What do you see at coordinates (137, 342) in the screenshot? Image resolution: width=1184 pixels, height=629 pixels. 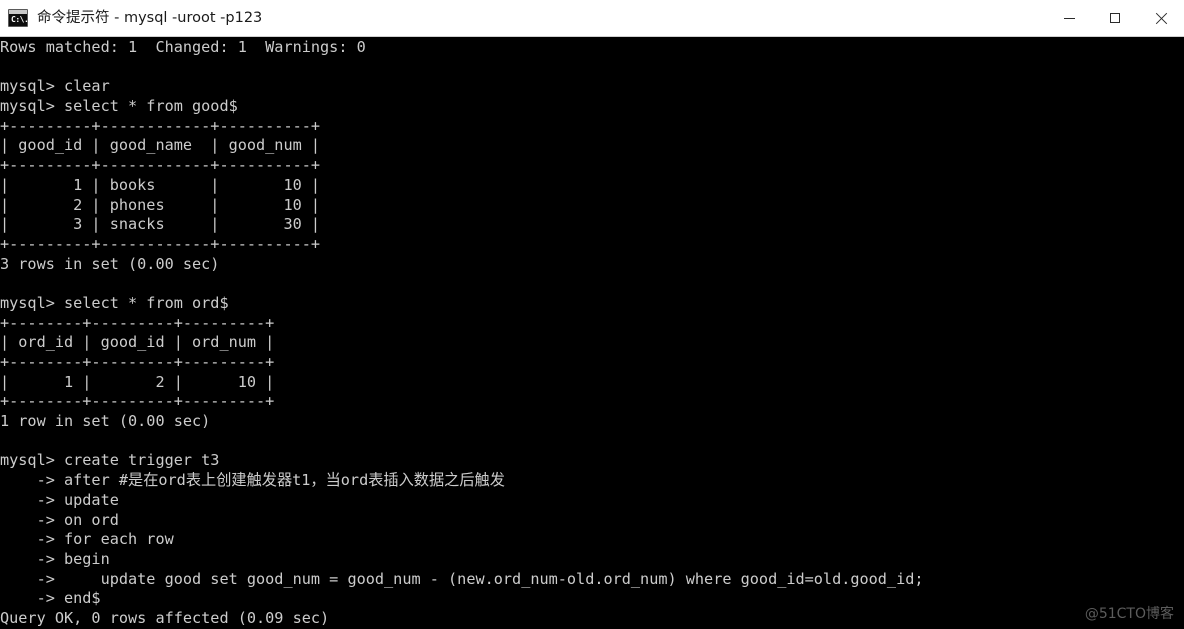 I see `terminal-line: | ord_id | good_id | ord_num |` at bounding box center [137, 342].